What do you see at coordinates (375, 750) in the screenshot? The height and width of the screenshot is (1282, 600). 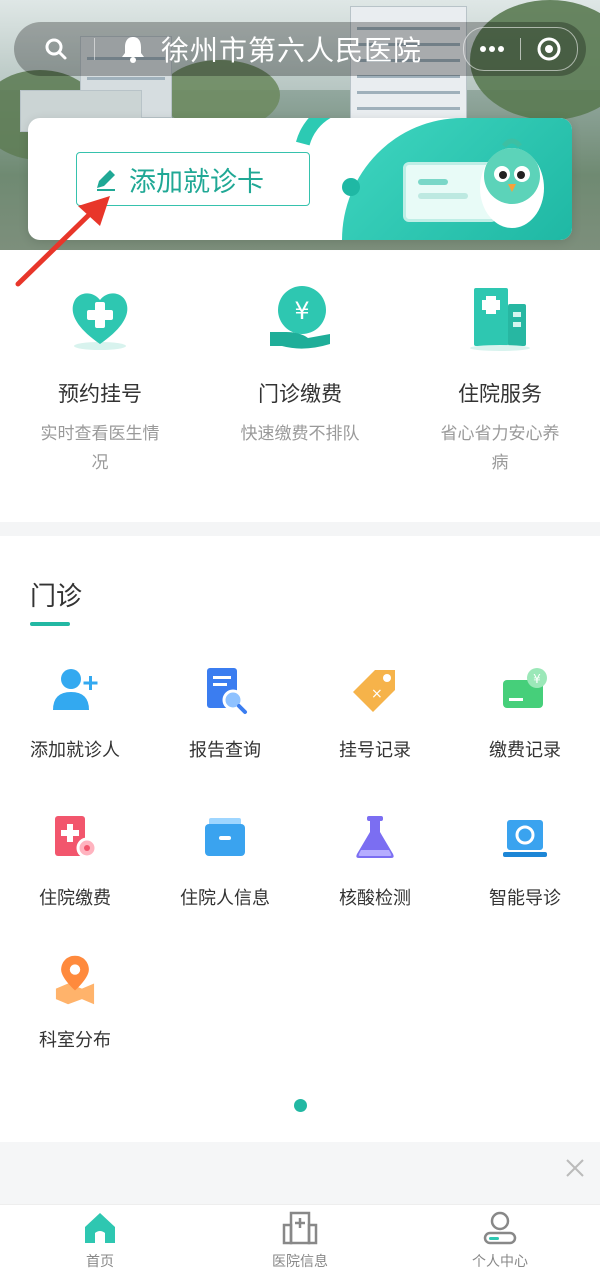 I see `grid-item-label: 挂号记录` at bounding box center [375, 750].